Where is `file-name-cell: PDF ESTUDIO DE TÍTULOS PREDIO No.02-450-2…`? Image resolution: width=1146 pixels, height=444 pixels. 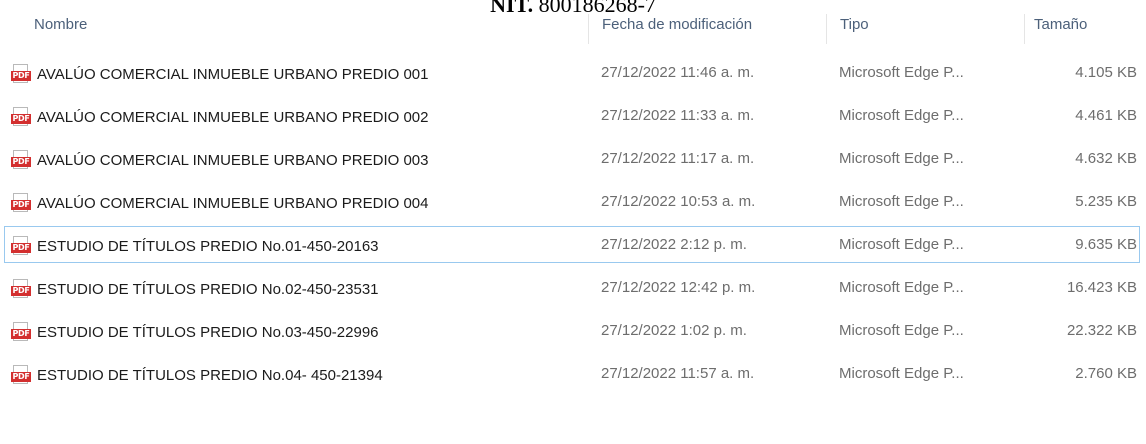
file-name-cell: PDF ESTUDIO DE TÍTULOS PREDIO No.02-450-2… is located at coordinates (195, 289).